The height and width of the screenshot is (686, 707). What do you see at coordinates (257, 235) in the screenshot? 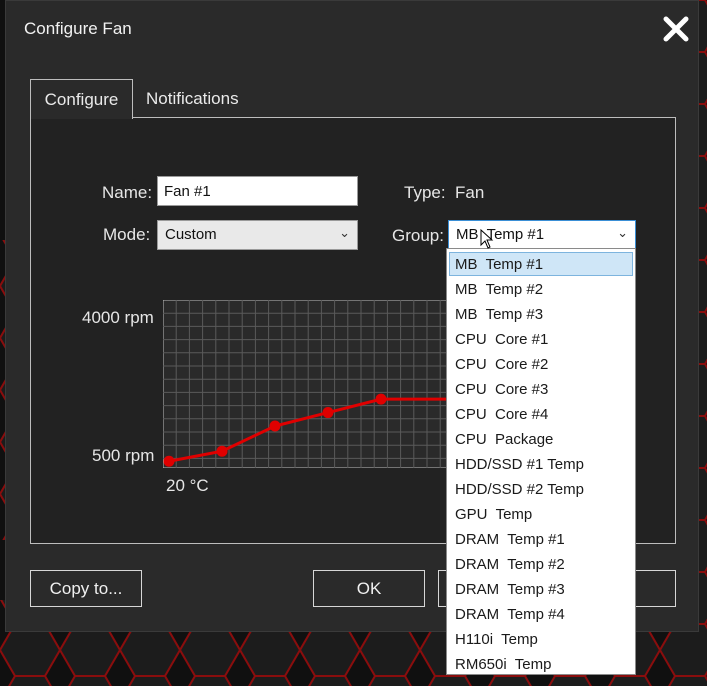
I see `mode-select: Custom ⌄` at bounding box center [257, 235].